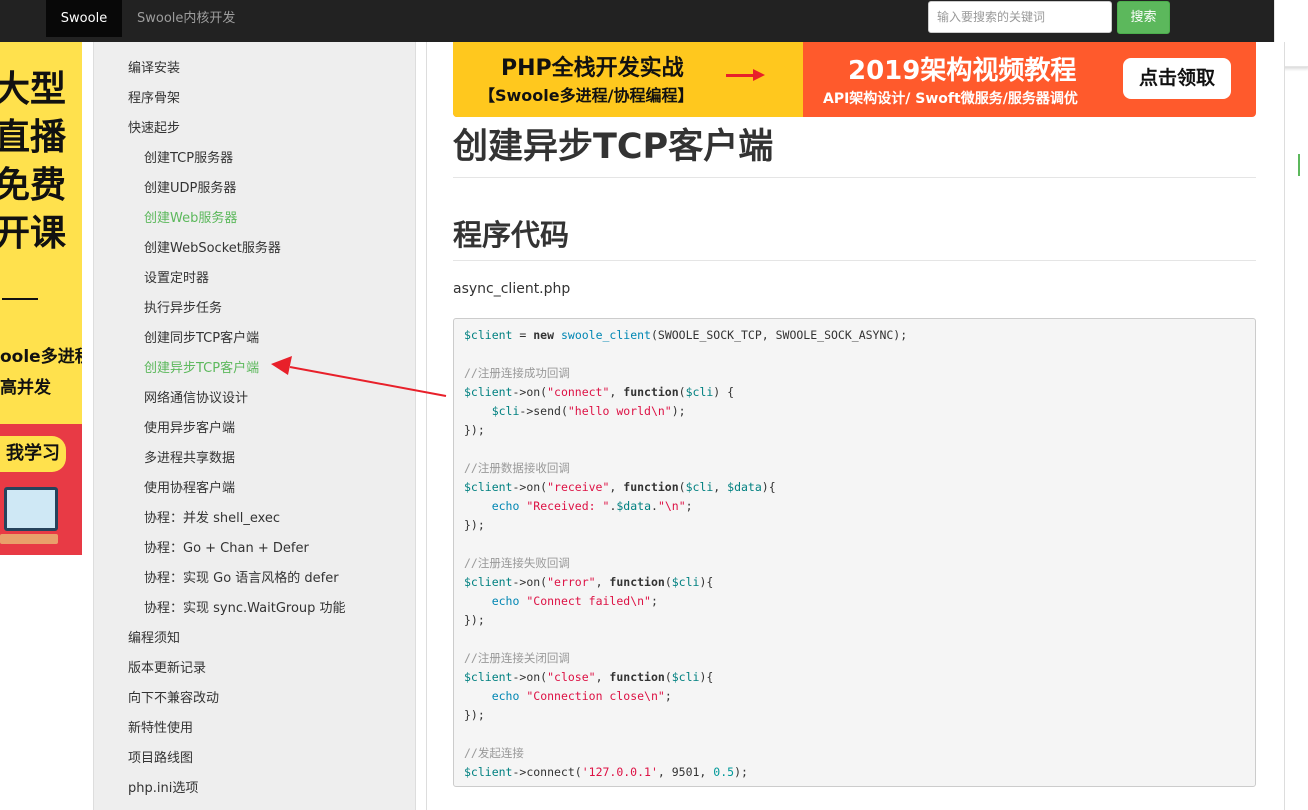  Describe the element at coordinates (578, 392) in the screenshot. I see `code-token: "connect"` at that location.